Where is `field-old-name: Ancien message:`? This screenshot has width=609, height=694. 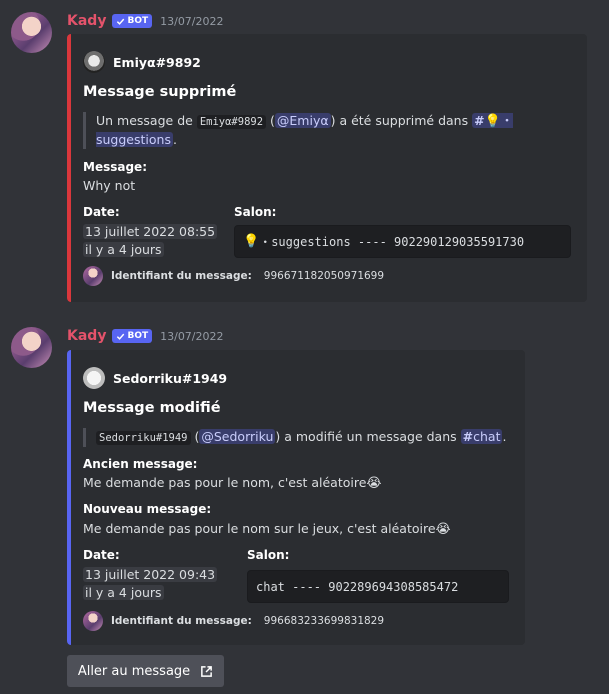
field-old-name: Ancien message: is located at coordinates (140, 464).